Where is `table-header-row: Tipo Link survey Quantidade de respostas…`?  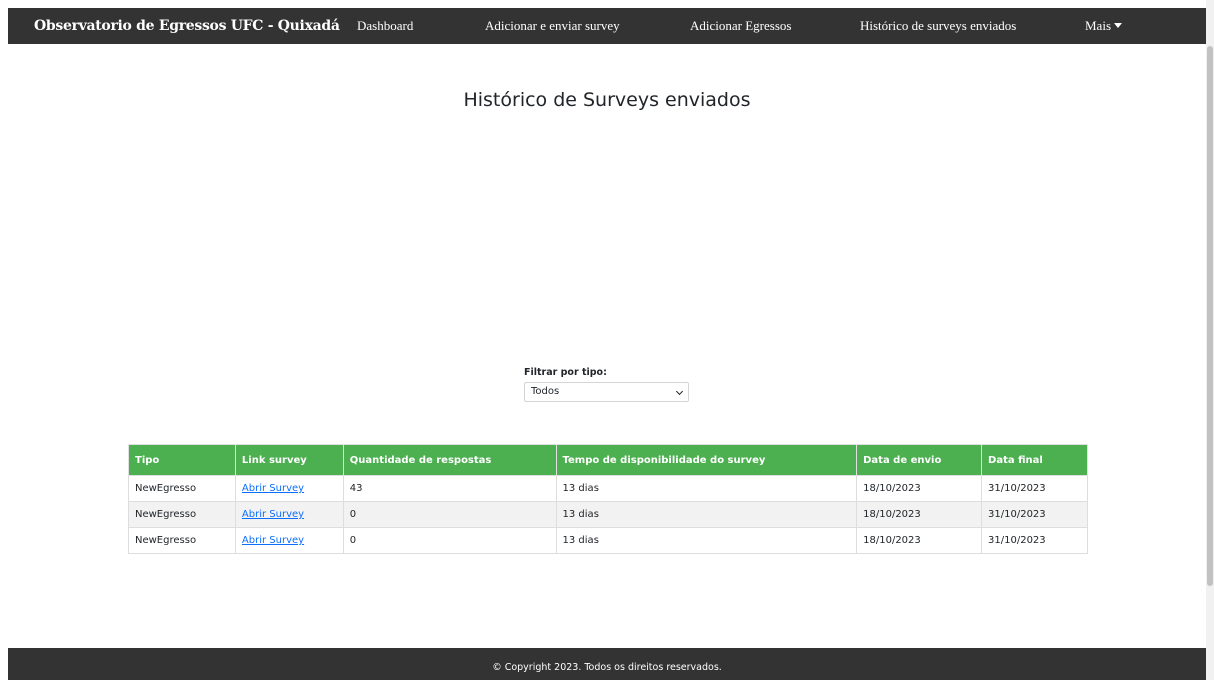 table-header-row: Tipo Link survey Quantidade de respostas… is located at coordinates (608, 460).